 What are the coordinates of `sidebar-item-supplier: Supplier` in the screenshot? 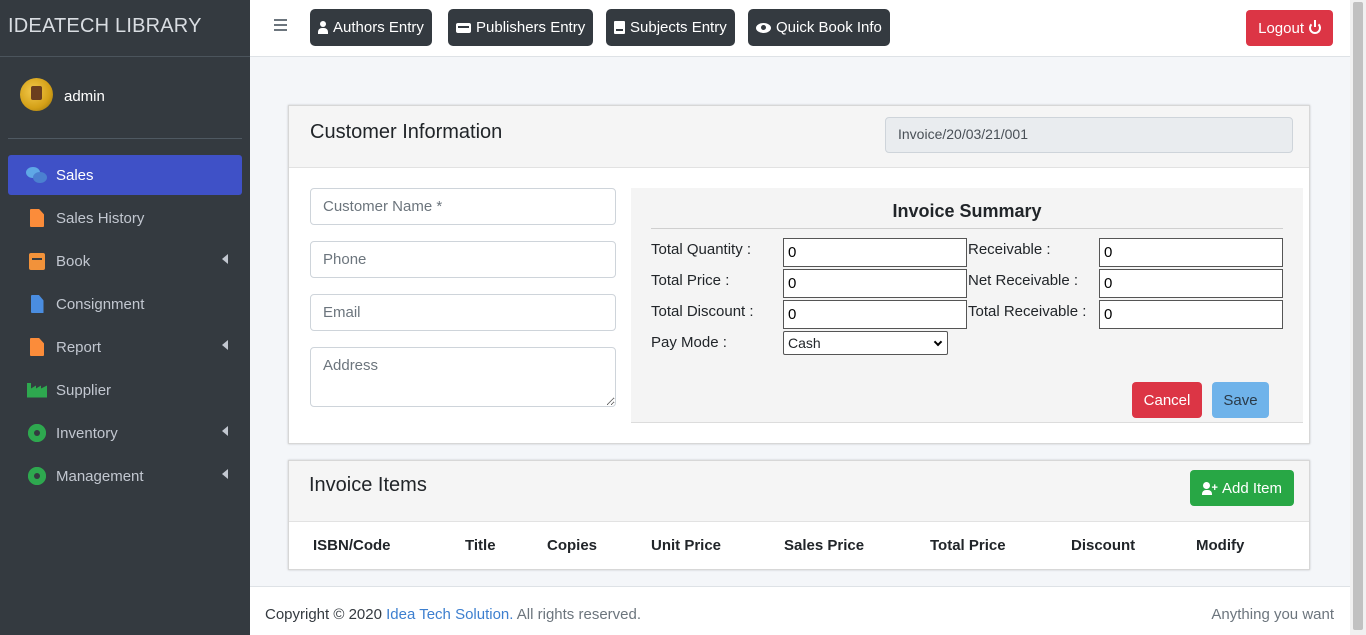 It's located at (125, 390).